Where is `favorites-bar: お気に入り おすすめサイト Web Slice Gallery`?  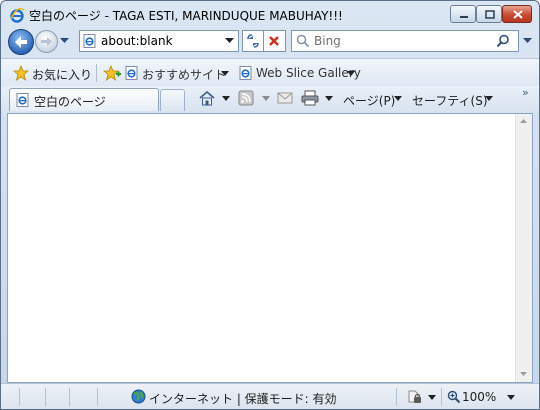 favorites-bar: お気に入り おすすめサイト Web Slice Gallery is located at coordinates (270, 72).